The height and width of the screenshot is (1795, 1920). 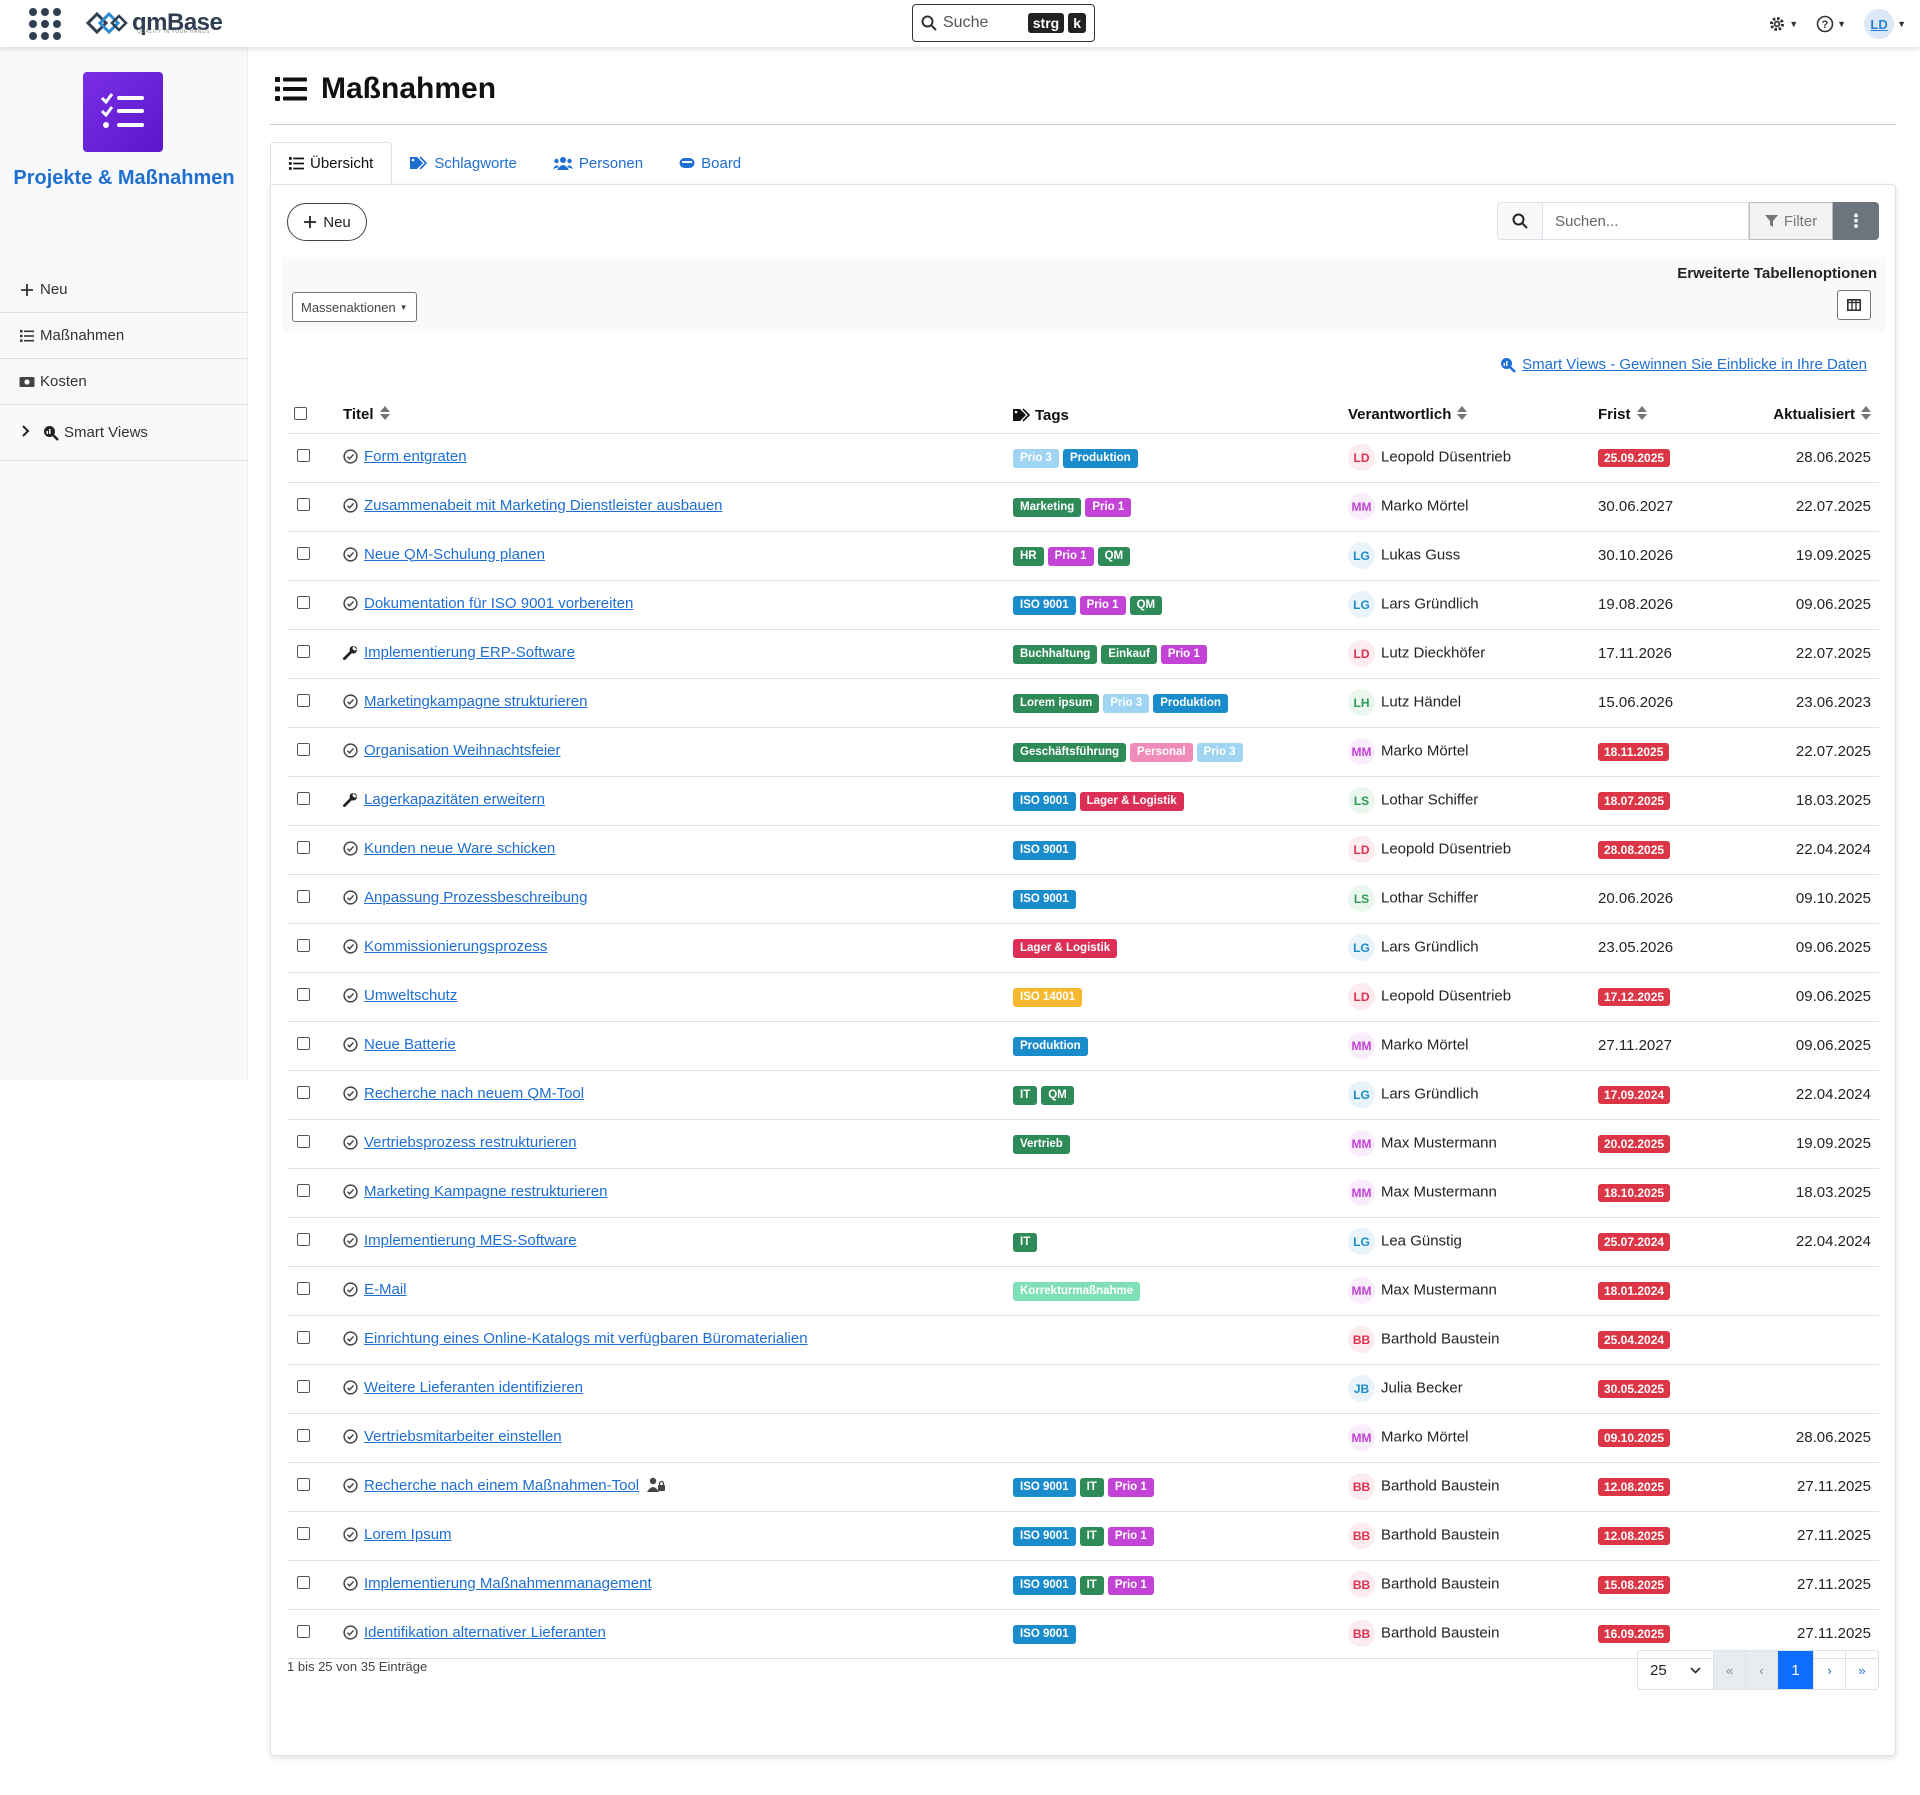 What do you see at coordinates (1808, 416) in the screenshot?
I see `col-updated: Aktualisiert` at bounding box center [1808, 416].